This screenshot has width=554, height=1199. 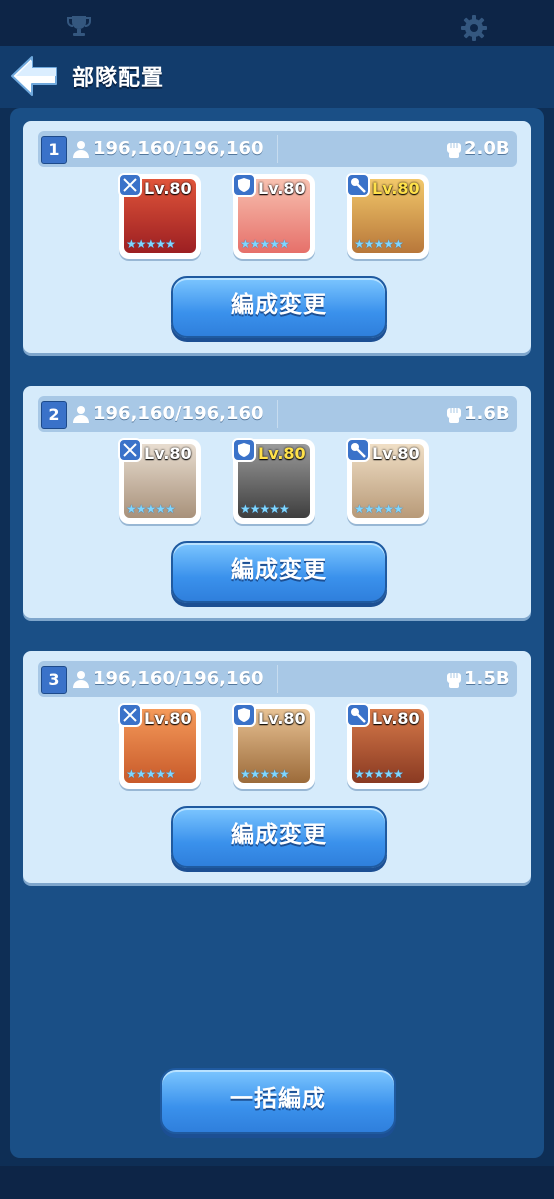 I want to click on squad-number-badge: 1, so click(x=54, y=150).